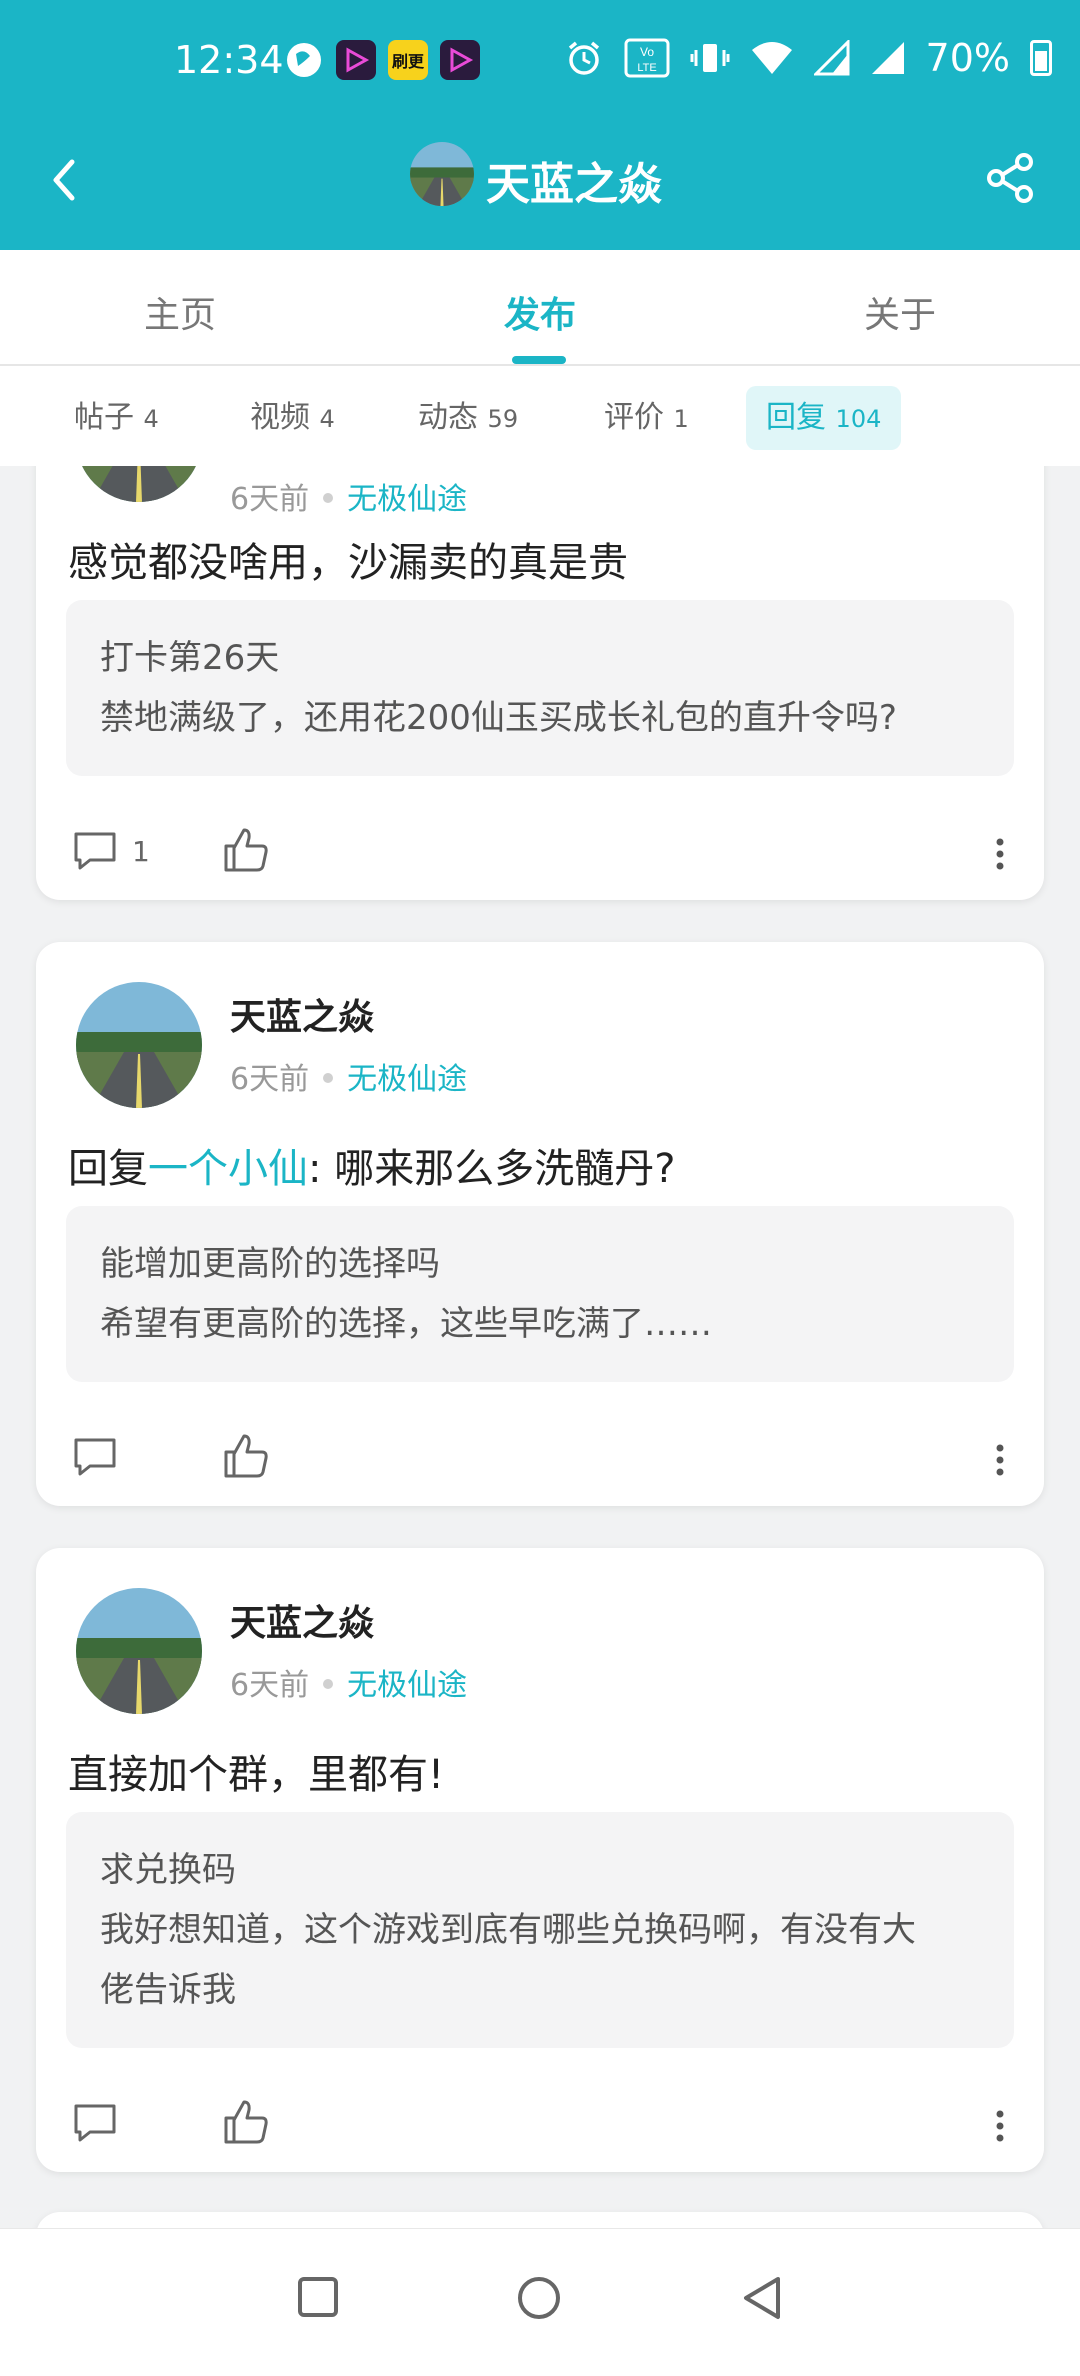 The height and width of the screenshot is (2376, 1080). What do you see at coordinates (304, 60) in the screenshot?
I see `browser-icon` at bounding box center [304, 60].